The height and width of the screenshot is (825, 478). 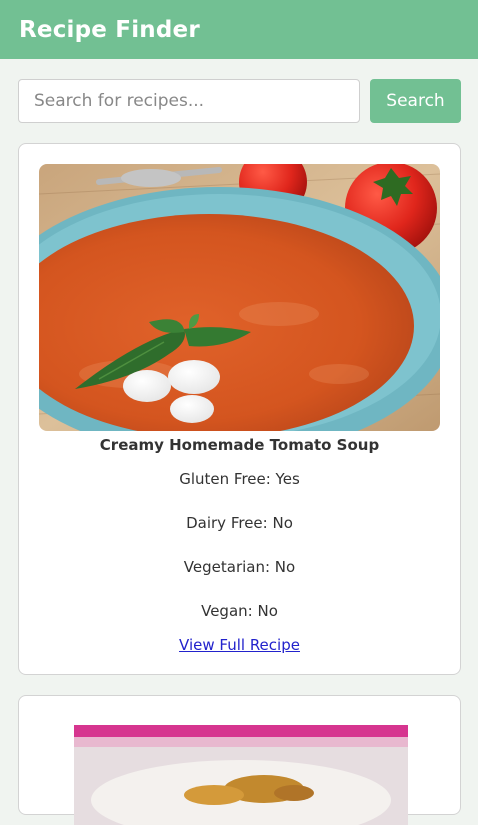 I want to click on search-input, so click(x=189, y=101).